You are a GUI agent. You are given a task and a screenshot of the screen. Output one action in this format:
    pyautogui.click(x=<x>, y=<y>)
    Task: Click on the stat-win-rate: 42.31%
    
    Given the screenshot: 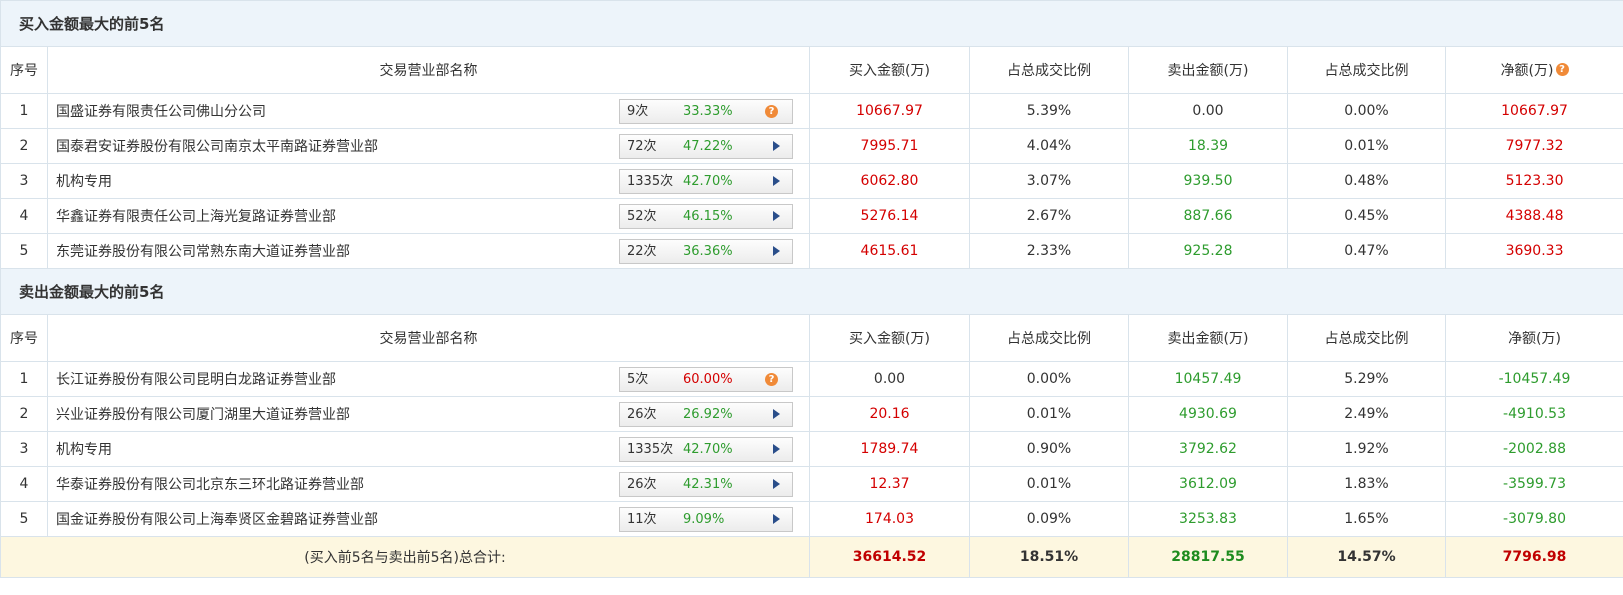 What is the action you would take?
    pyautogui.click(x=708, y=484)
    